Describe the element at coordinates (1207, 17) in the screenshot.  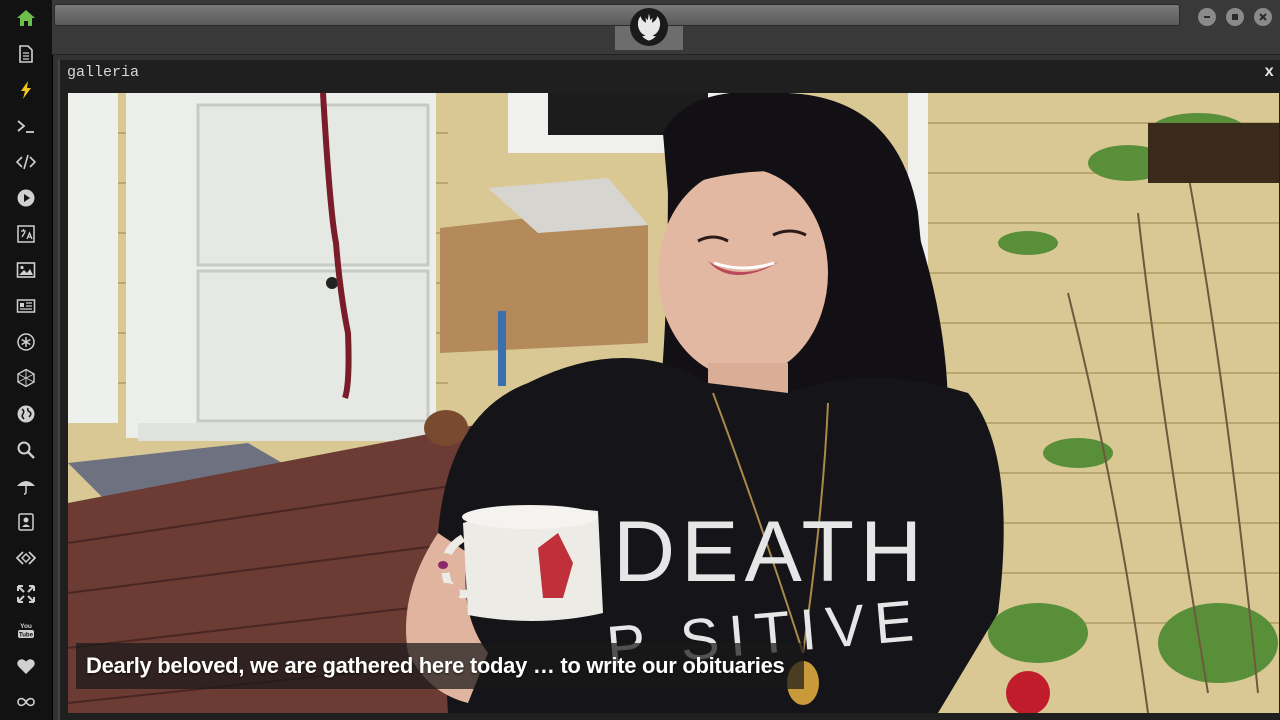
I see `minimize-icon` at that location.